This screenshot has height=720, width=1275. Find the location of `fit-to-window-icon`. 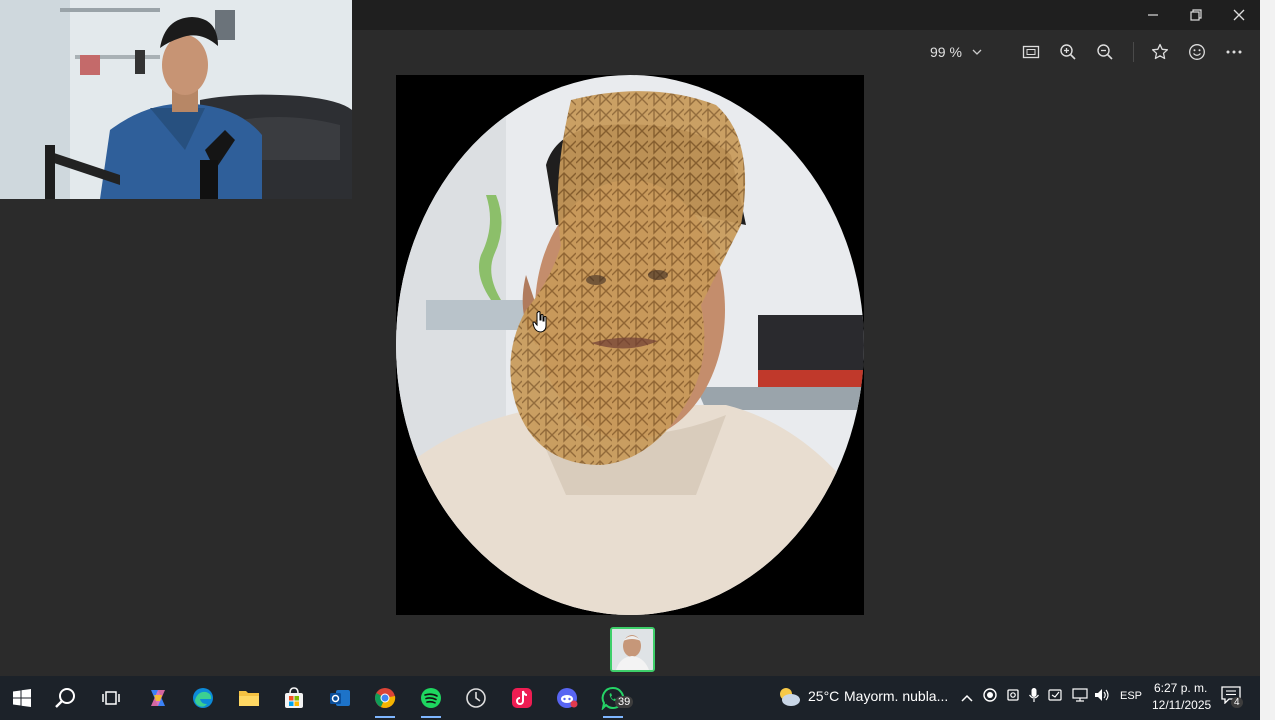

fit-to-window-icon is located at coordinates (1031, 52).